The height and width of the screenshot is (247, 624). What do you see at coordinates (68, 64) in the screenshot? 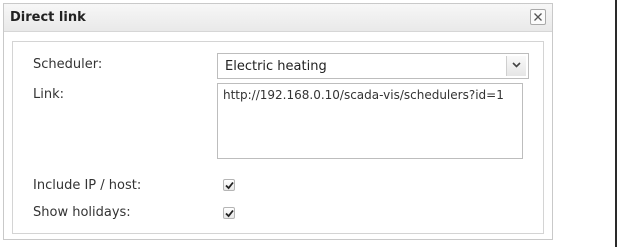
I see `scheduler-label: Scheduler:` at bounding box center [68, 64].